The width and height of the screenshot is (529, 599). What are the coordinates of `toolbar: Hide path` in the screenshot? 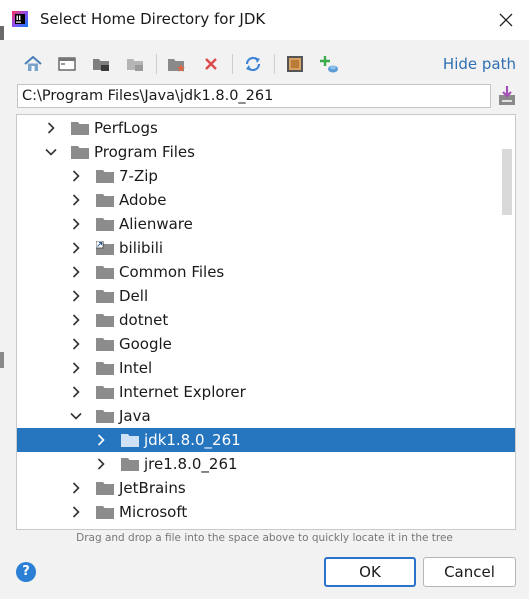 It's located at (266, 64).